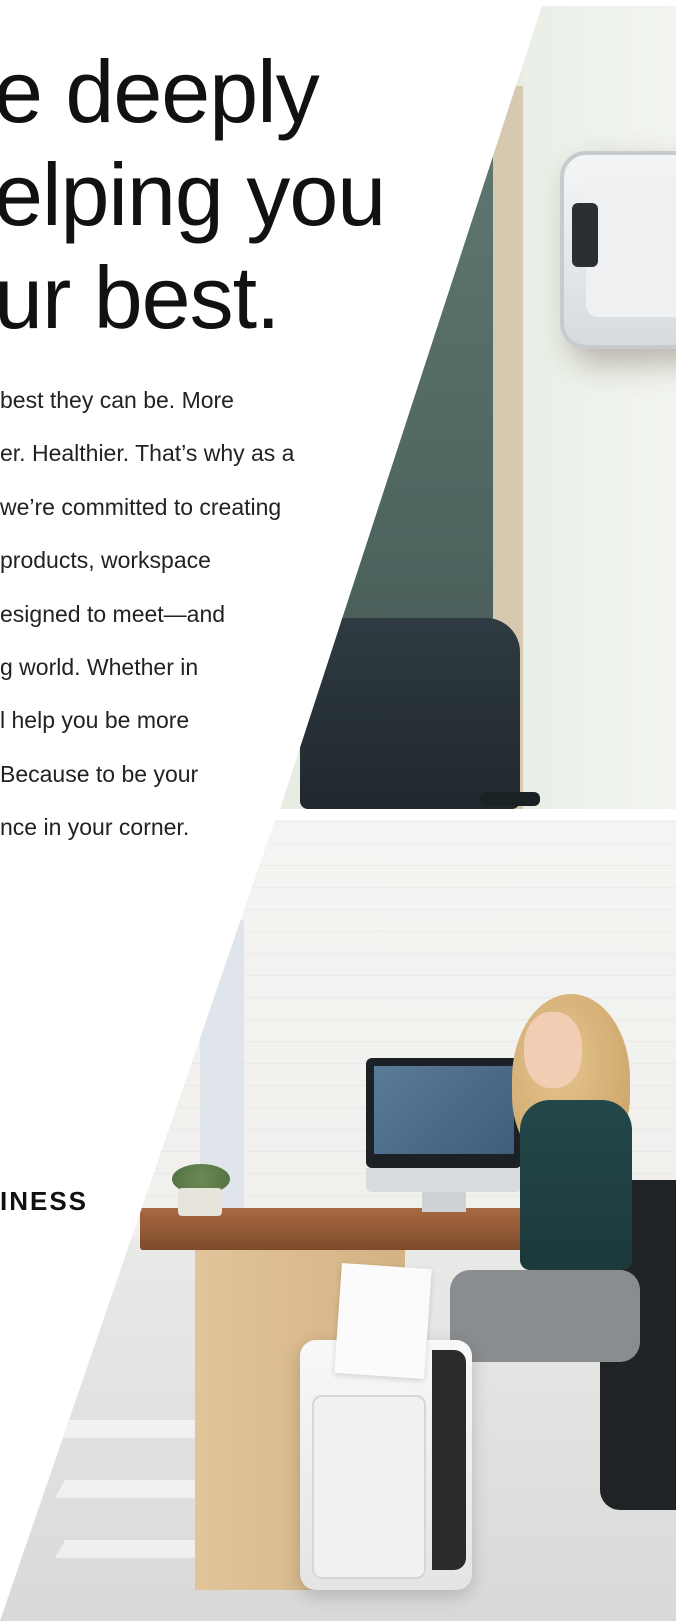  I want to click on headline-line: elping you, so click(193, 194).